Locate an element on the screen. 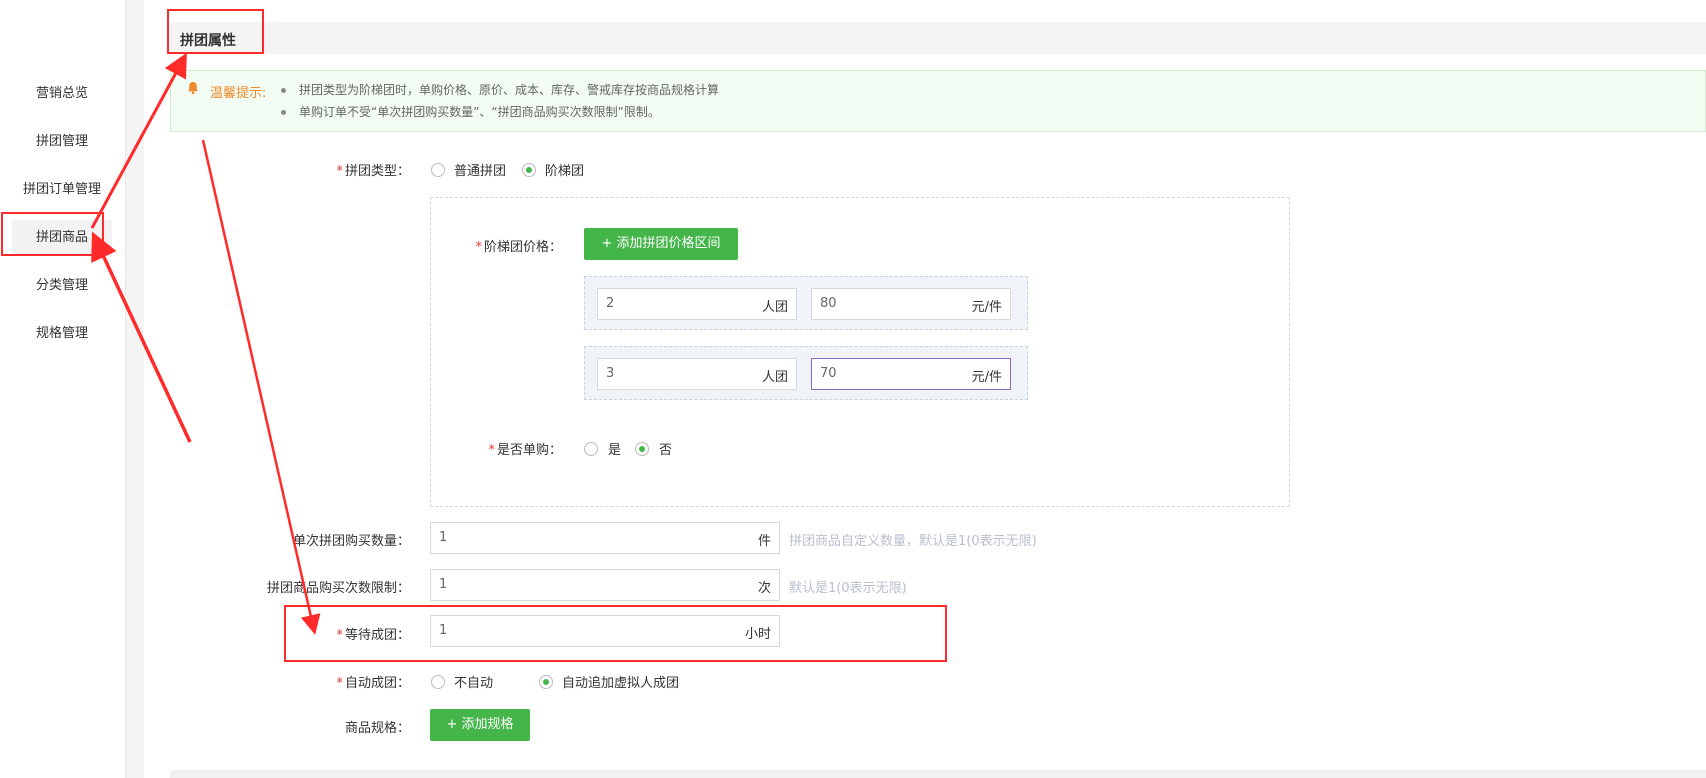  add-spec-button: + 添加规格 is located at coordinates (480, 725).